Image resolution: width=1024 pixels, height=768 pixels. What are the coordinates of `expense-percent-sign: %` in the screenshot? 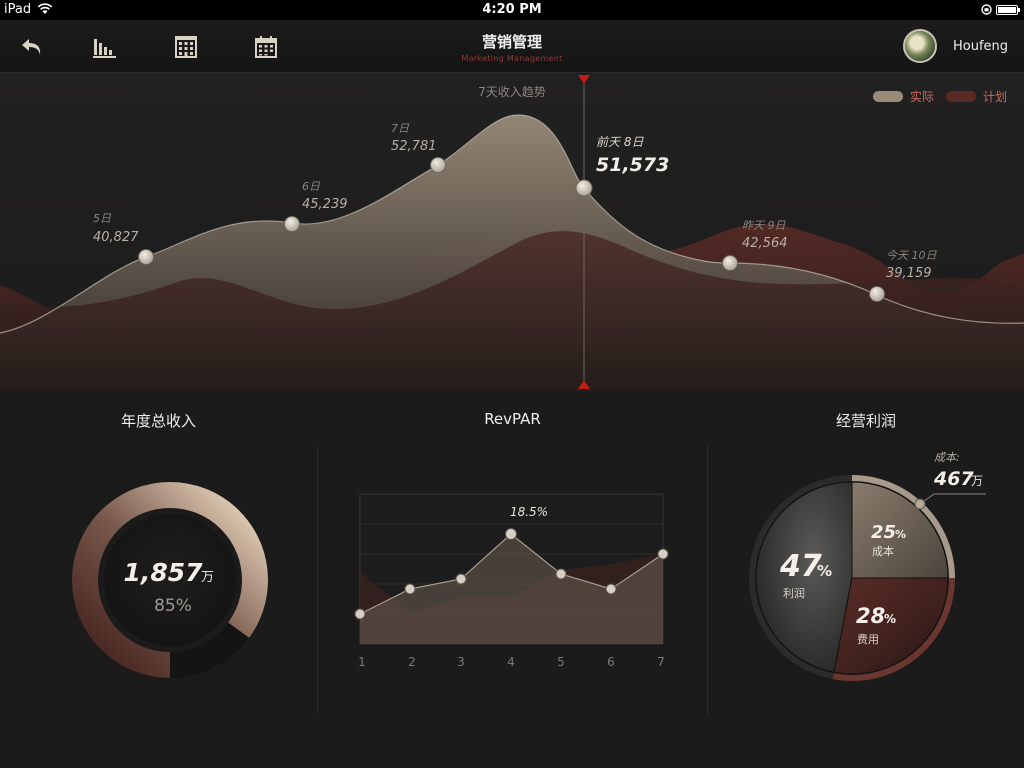 It's located at (890, 619).